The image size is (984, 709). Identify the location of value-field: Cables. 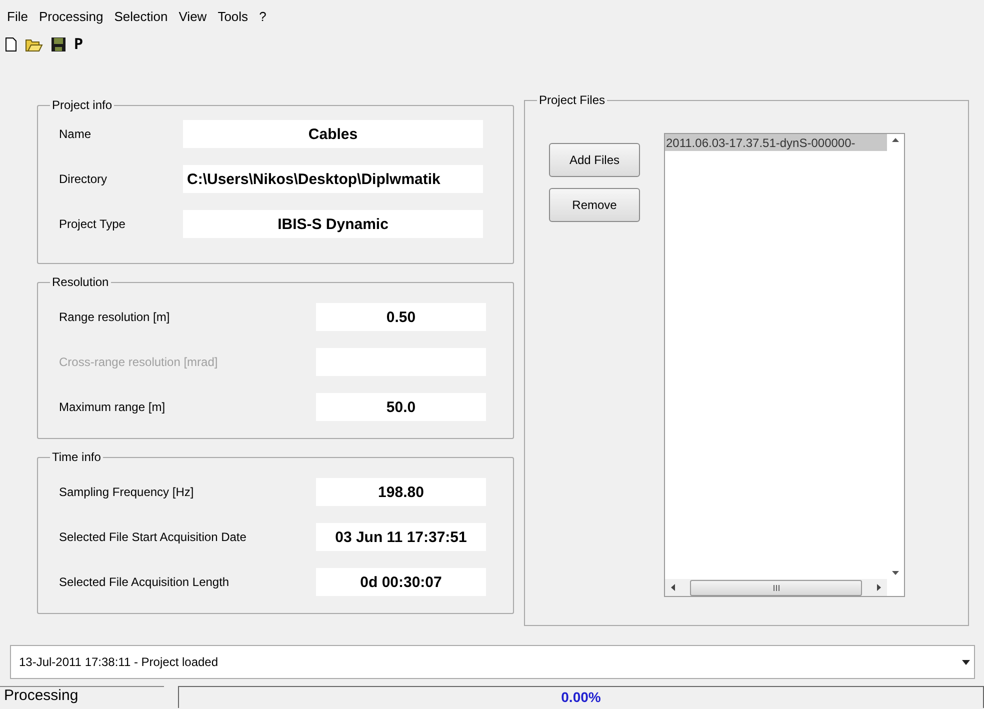
(333, 134).